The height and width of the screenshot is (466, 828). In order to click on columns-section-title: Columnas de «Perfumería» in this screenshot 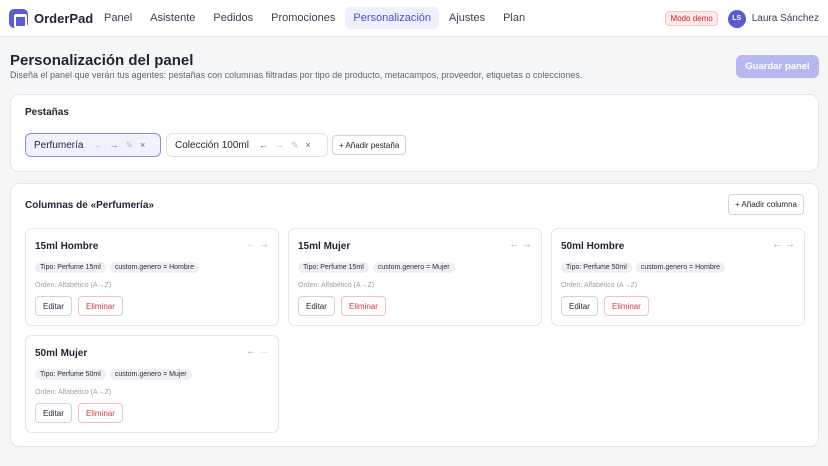, I will do `click(89, 205)`.